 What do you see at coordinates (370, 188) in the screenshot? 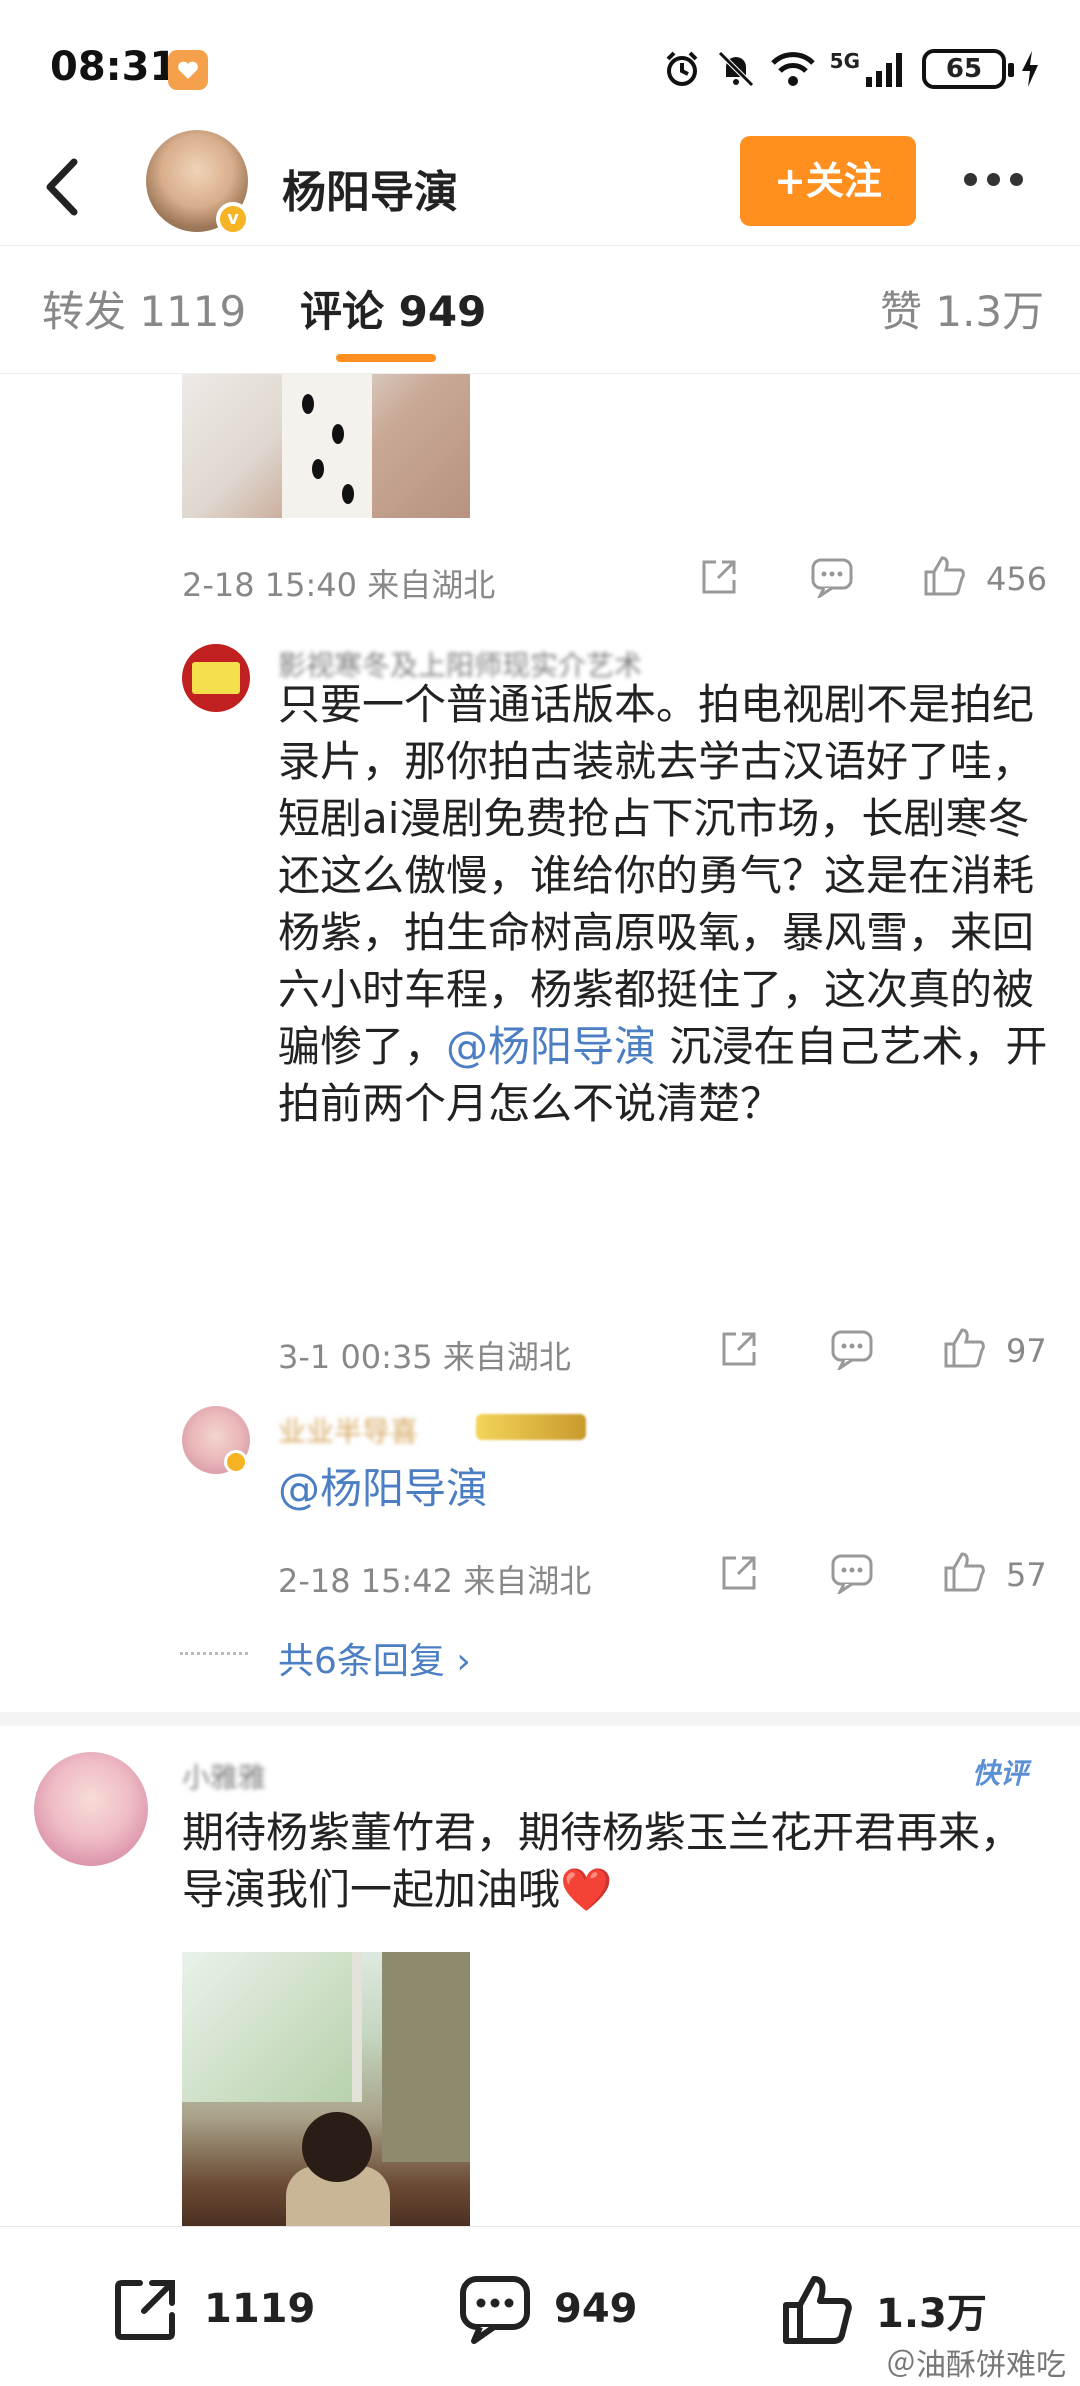
I see `author-name: 杨阳导演` at bounding box center [370, 188].